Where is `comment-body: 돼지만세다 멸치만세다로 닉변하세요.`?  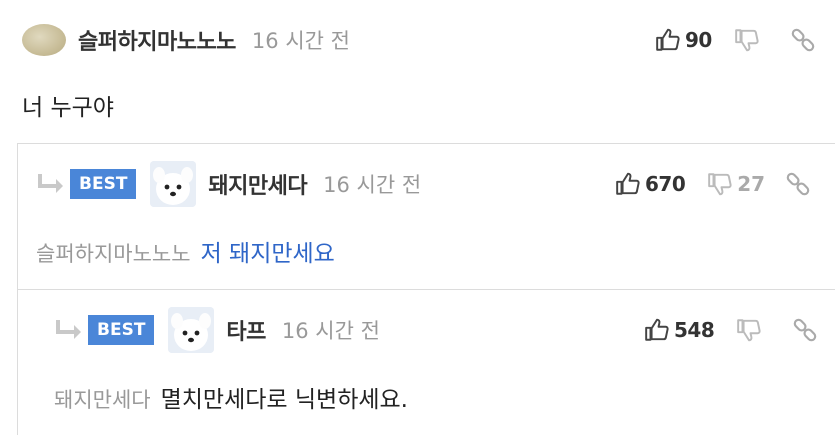 comment-body: 돼지만세다 멸치만세다로 닉변하세요. is located at coordinates (231, 397).